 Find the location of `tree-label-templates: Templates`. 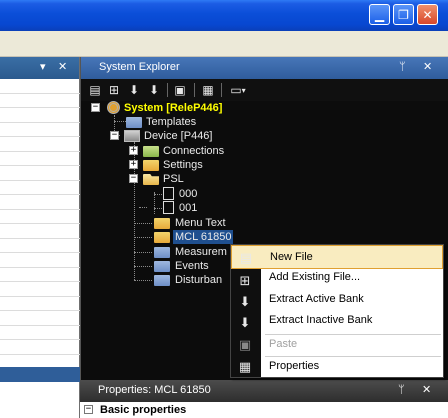

tree-label-templates: Templates is located at coordinates (171, 122).